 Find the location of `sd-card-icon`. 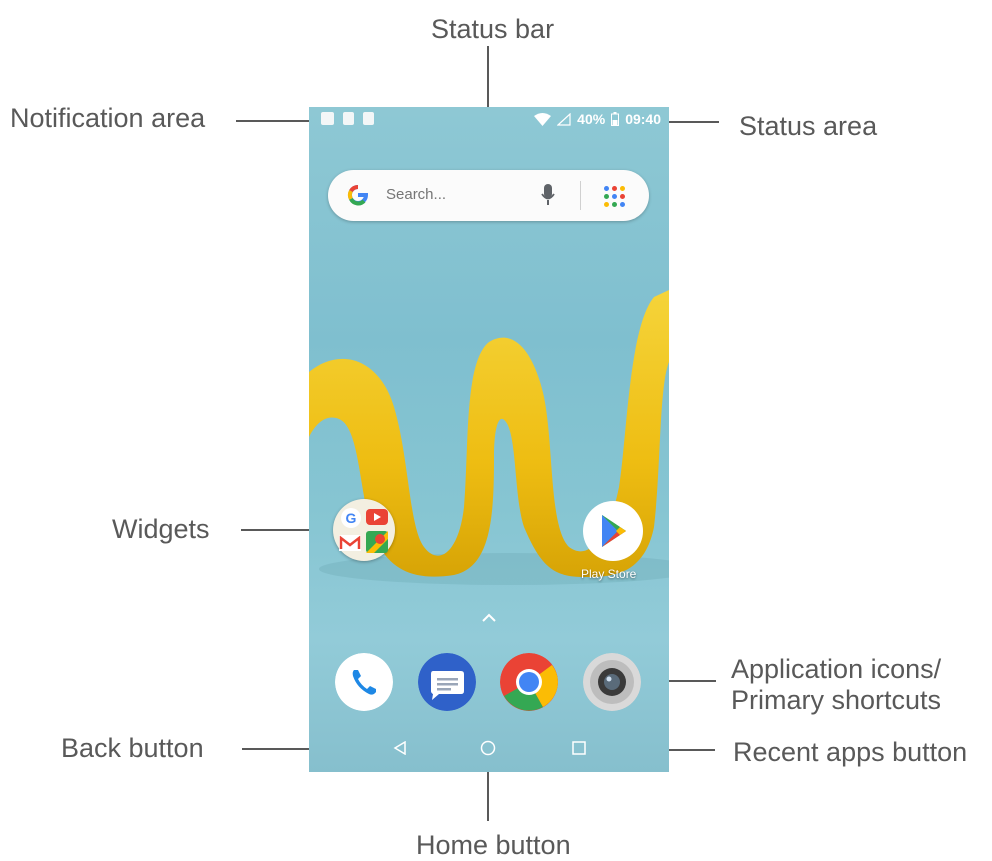

sd-card-icon is located at coordinates (368, 118).